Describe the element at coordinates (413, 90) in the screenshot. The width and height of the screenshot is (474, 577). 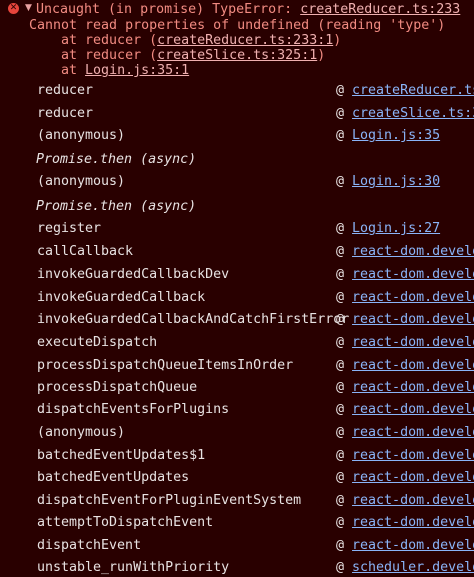
I see `stack-frame-source-link: createReducer.ts:2` at that location.